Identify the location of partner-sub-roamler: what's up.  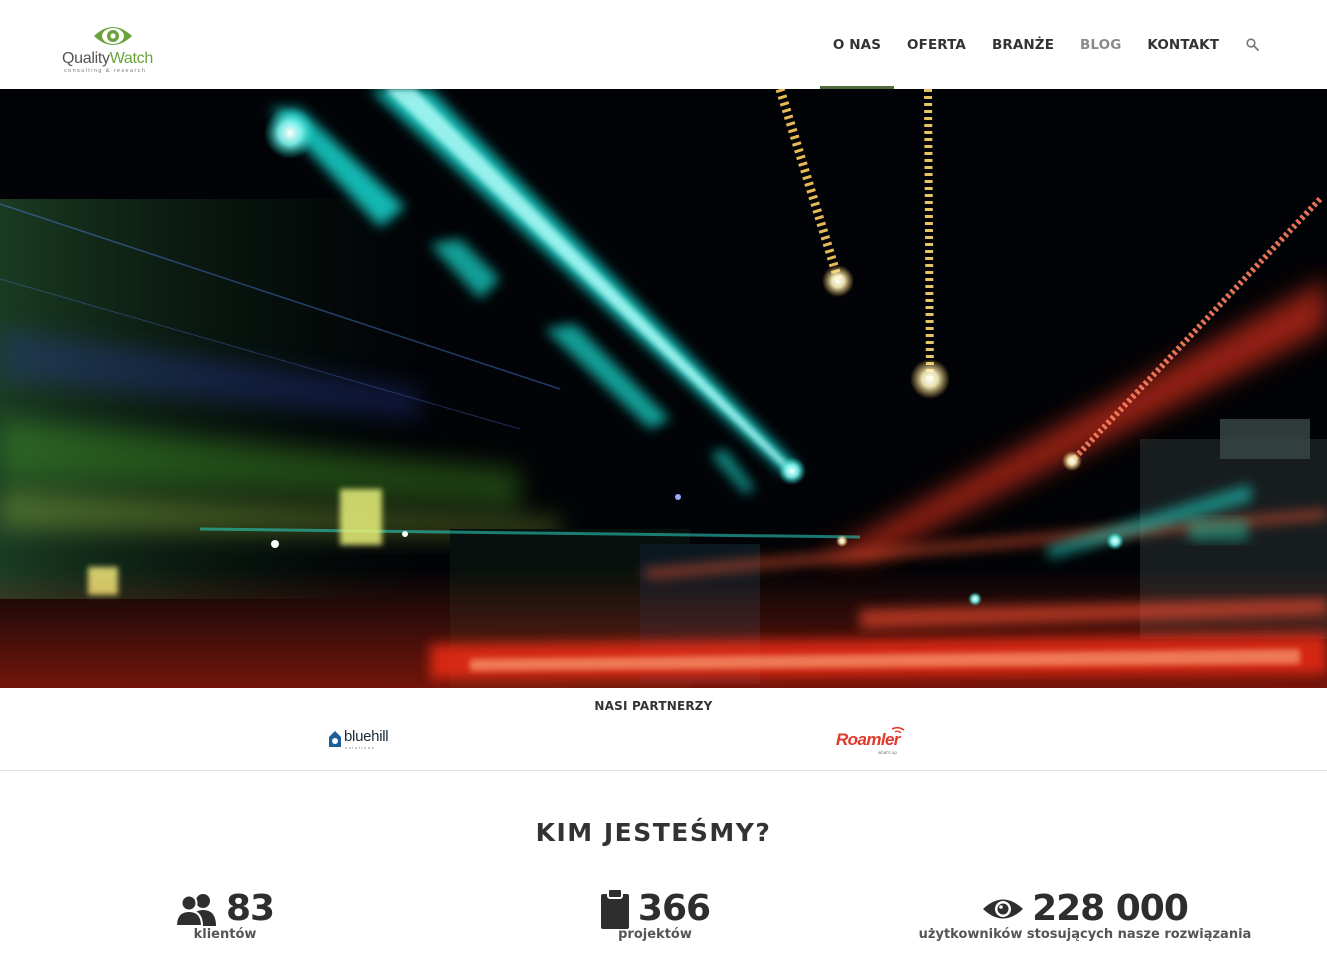
(887, 752).